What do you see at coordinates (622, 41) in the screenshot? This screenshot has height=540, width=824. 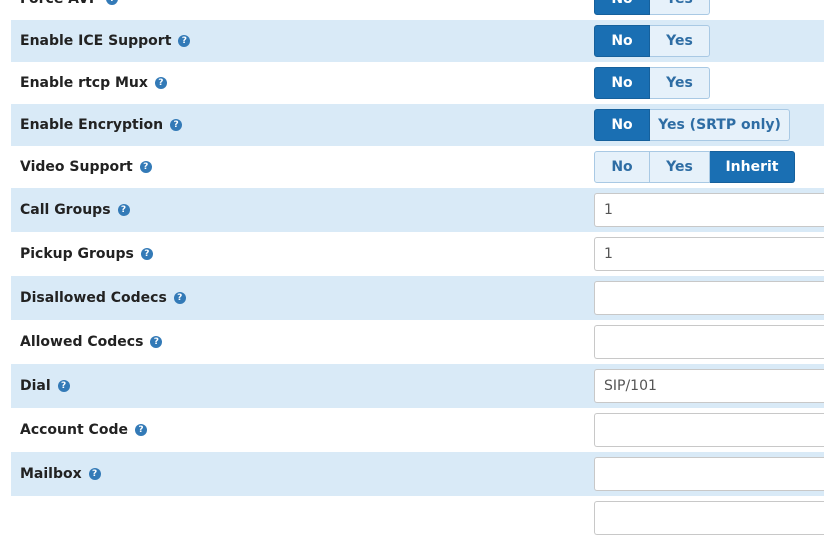 I see `enable-ice-support-no-button: No` at bounding box center [622, 41].